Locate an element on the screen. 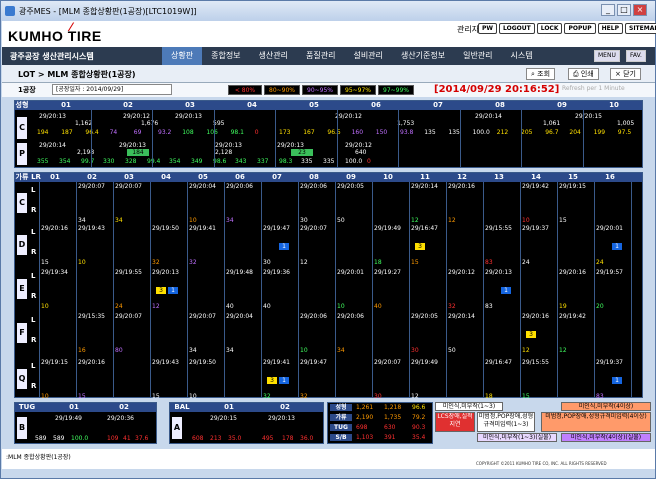  legend-tab: 미범정,POP장애,성형규격미입력(1~3) is located at coordinates (506, 422).